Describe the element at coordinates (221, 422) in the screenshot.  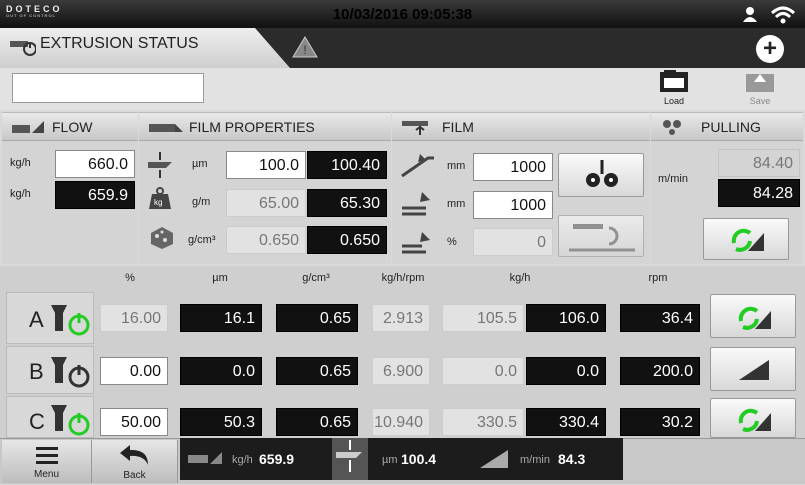
I see `row-c-um: 50.3` at that location.